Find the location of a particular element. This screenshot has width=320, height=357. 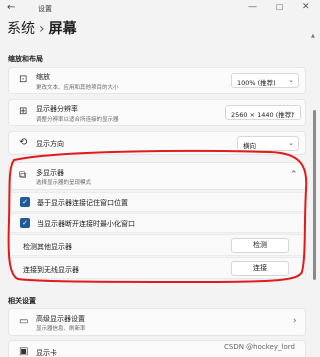

close-icon: ✕ is located at coordinates (306, 7).